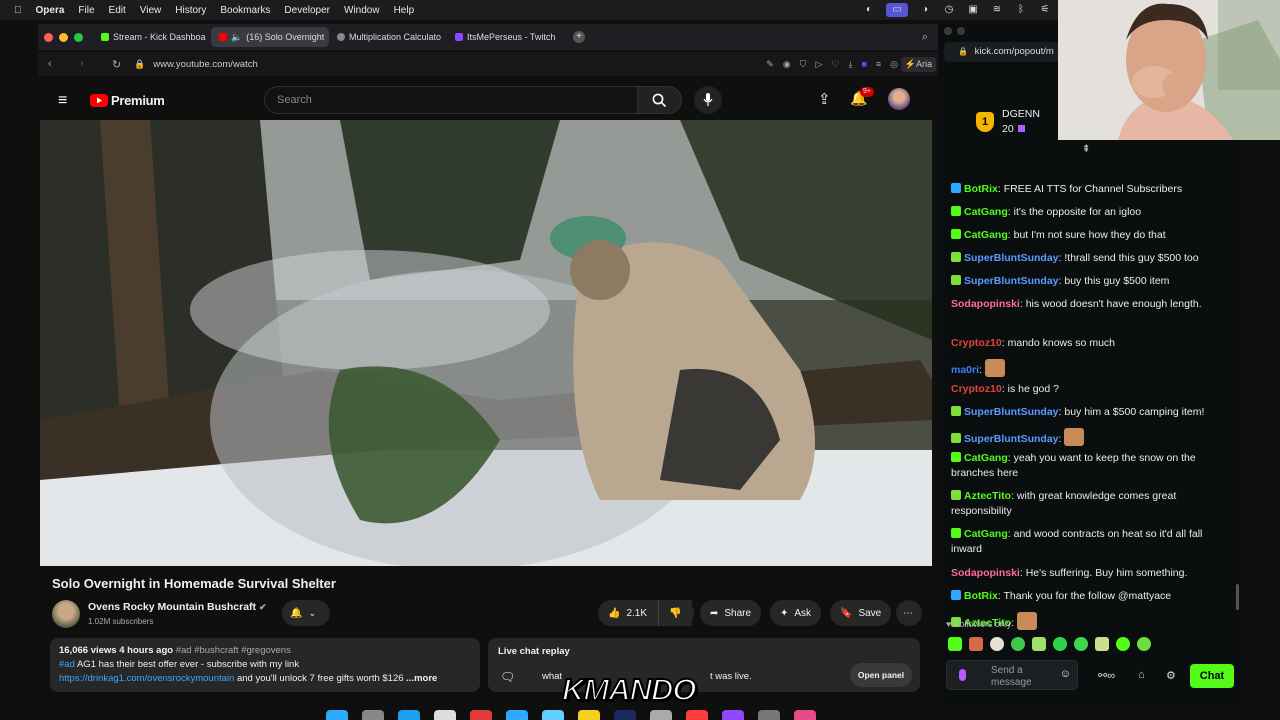 The height and width of the screenshot is (720, 1280). What do you see at coordinates (835, 64) in the screenshot?
I see `heart-icon: ♡` at bounding box center [835, 64].